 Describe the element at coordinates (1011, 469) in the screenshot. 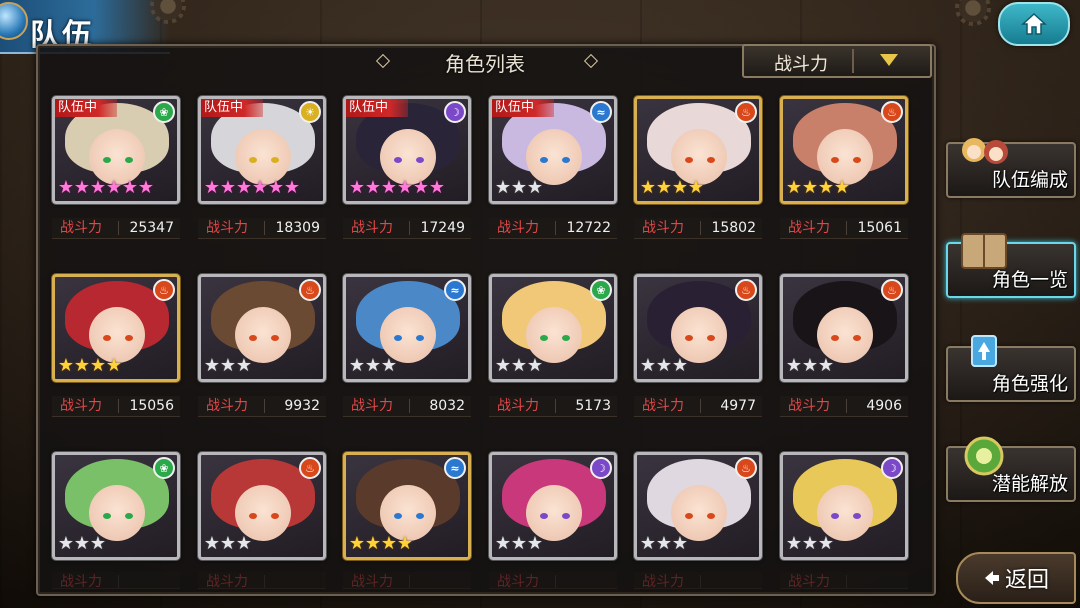

I see `side-menu-potential-button: 潜能解放` at that location.